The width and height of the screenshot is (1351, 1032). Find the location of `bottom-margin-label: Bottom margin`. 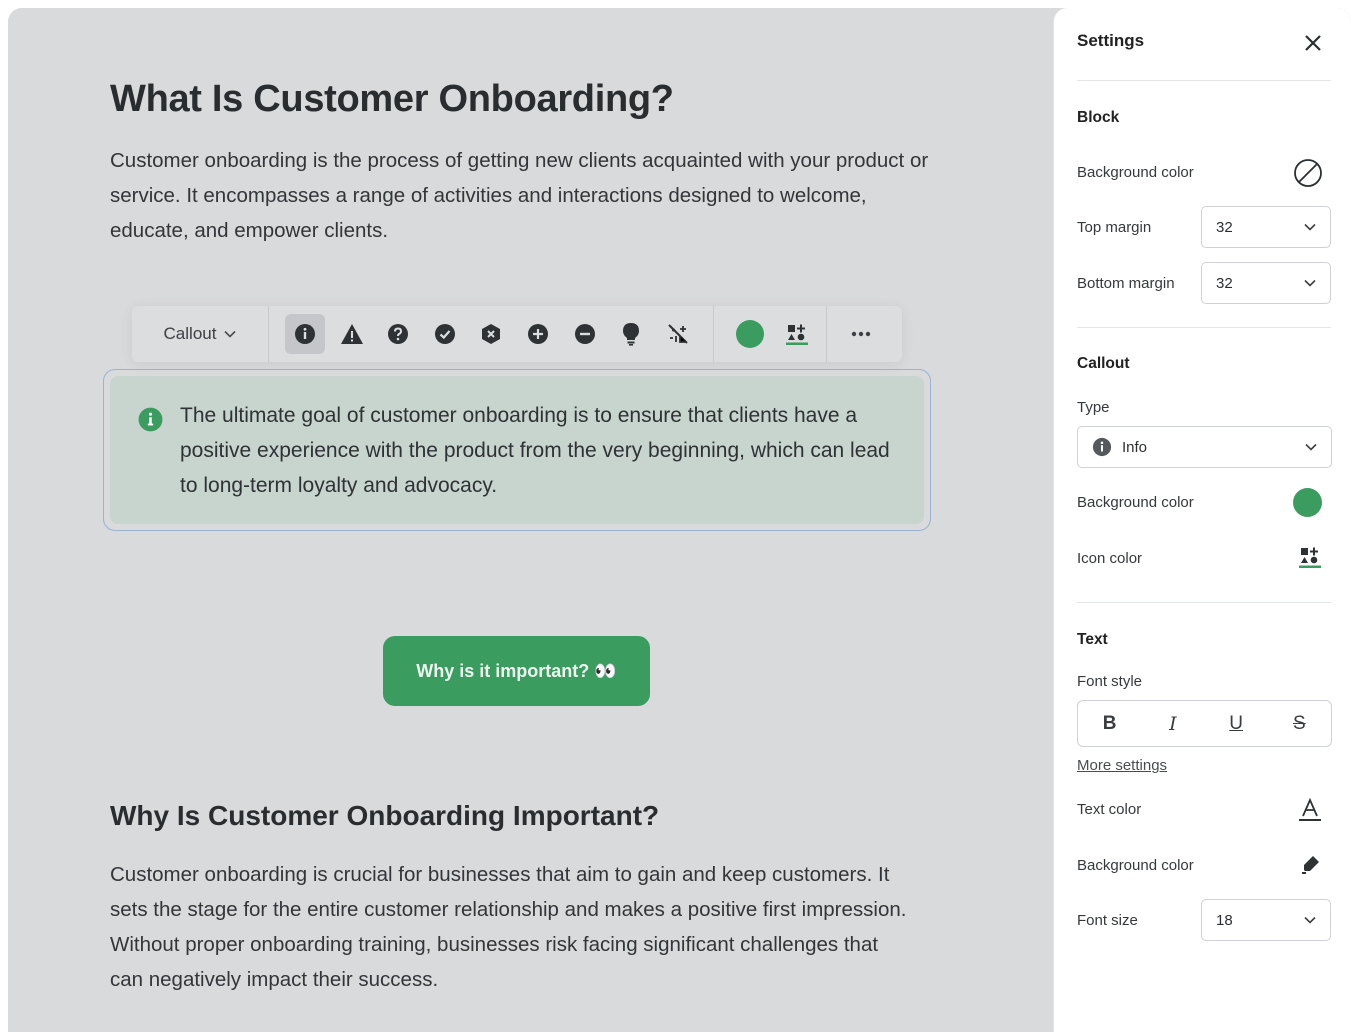

bottom-margin-label: Bottom margin is located at coordinates (1126, 283).